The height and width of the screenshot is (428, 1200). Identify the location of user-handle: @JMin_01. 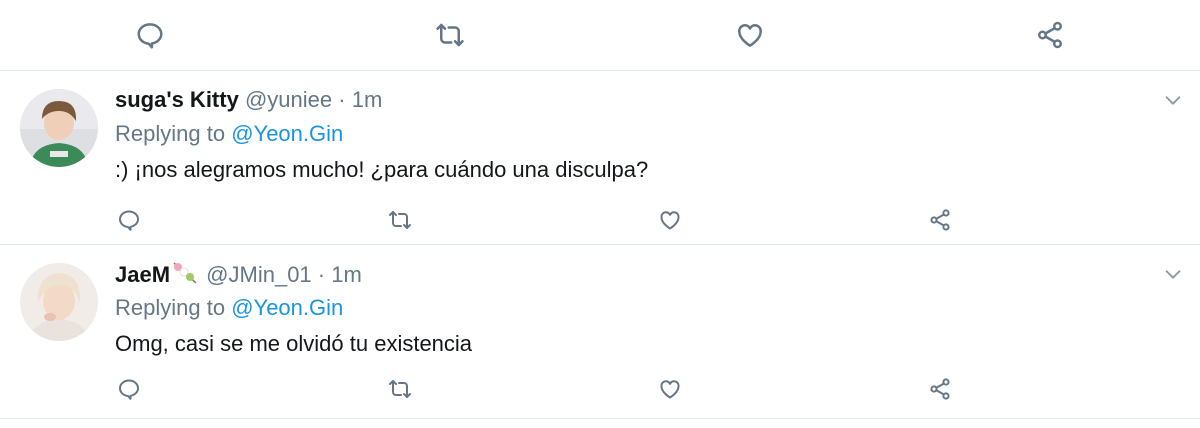
(259, 274).